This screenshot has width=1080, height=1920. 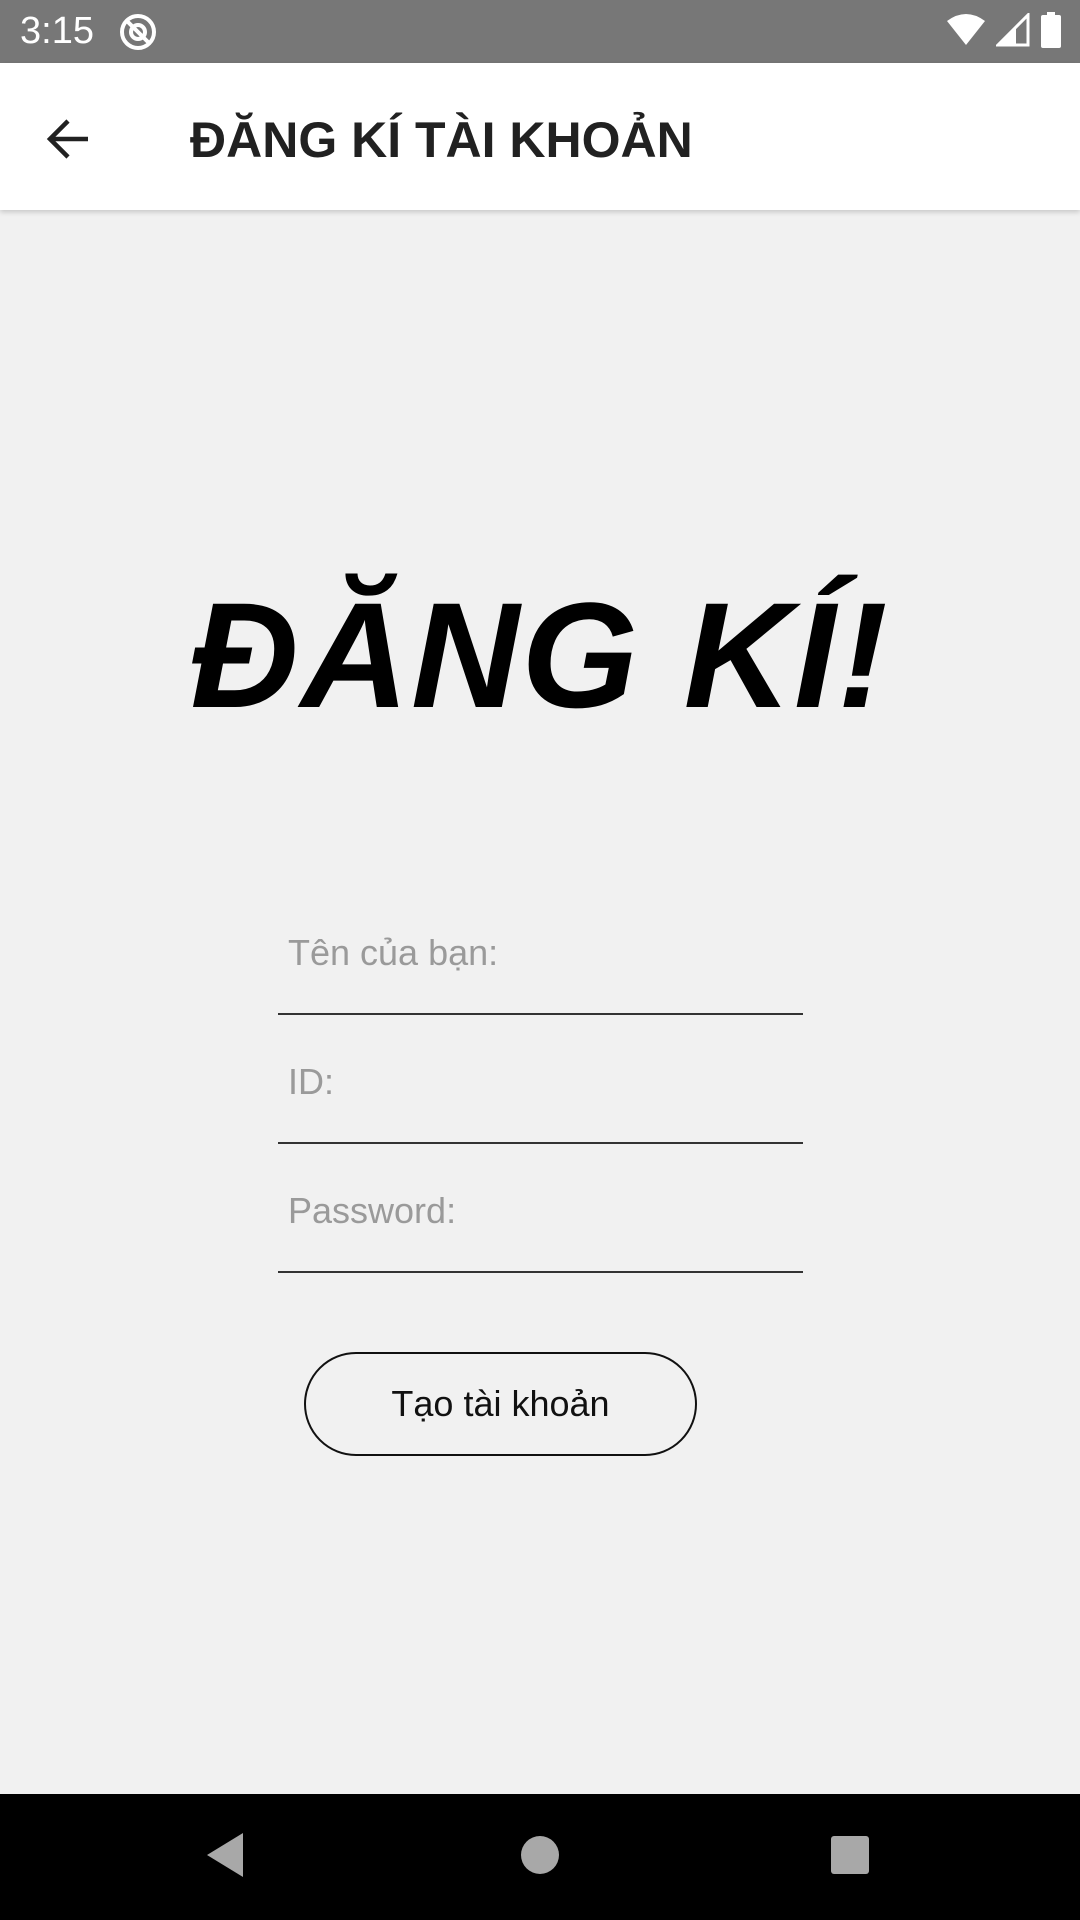 What do you see at coordinates (538, 1082) in the screenshot?
I see `id-input` at bounding box center [538, 1082].